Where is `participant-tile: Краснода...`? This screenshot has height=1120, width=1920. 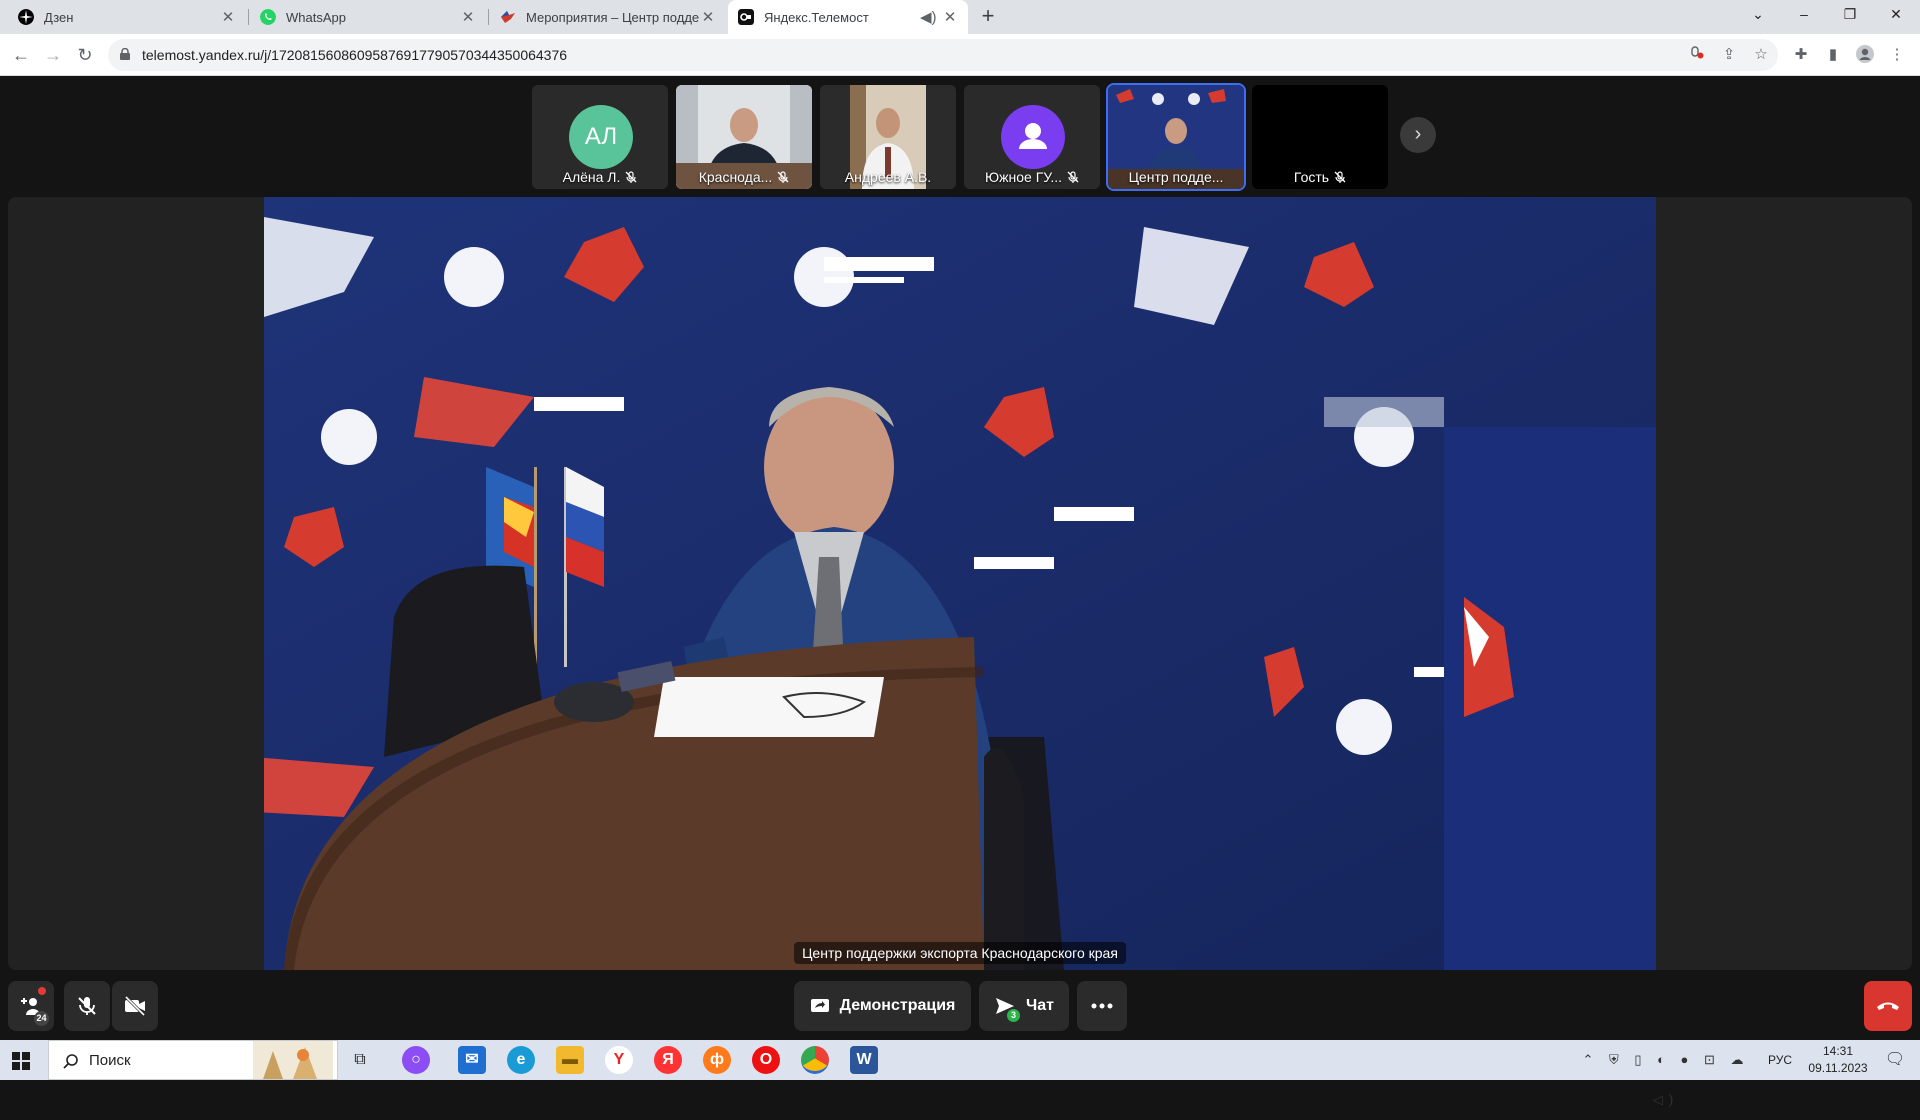 participant-tile: Краснода... is located at coordinates (744, 137).